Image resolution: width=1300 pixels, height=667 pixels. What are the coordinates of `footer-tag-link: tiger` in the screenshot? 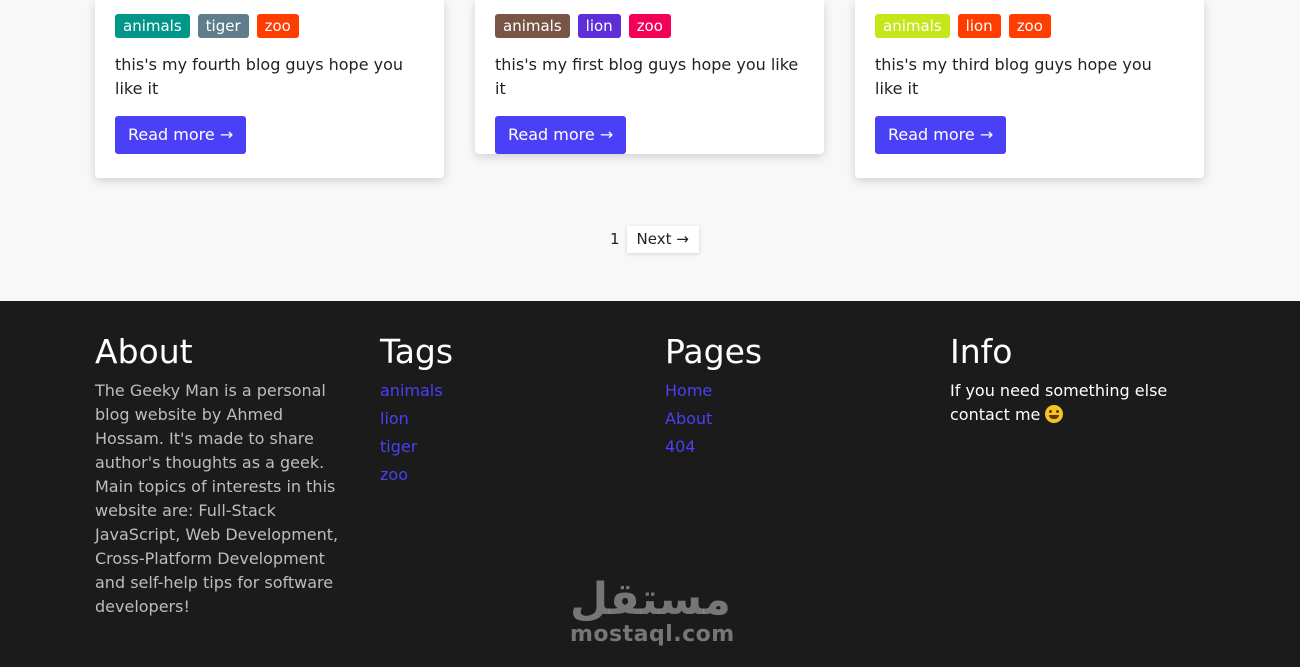 It's located at (480, 447).